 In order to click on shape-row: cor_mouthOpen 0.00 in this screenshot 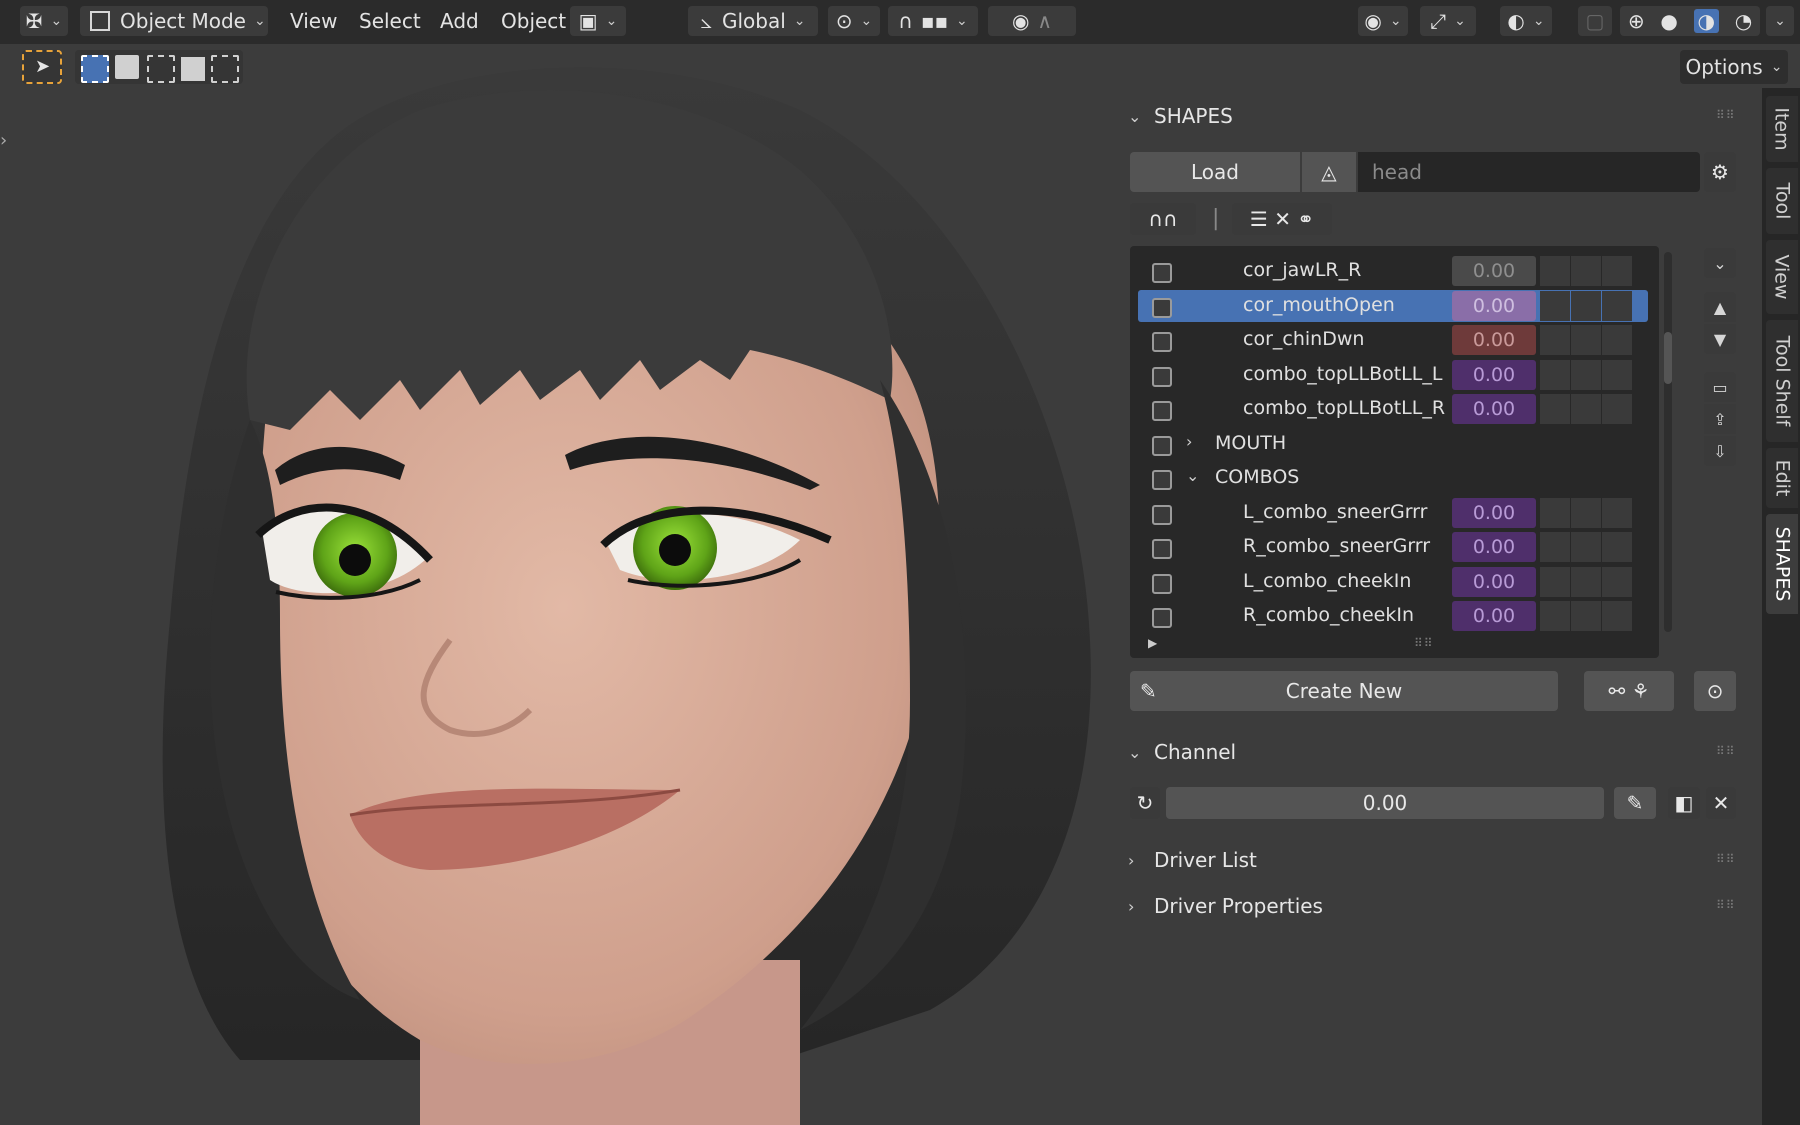, I will do `click(1393, 305)`.